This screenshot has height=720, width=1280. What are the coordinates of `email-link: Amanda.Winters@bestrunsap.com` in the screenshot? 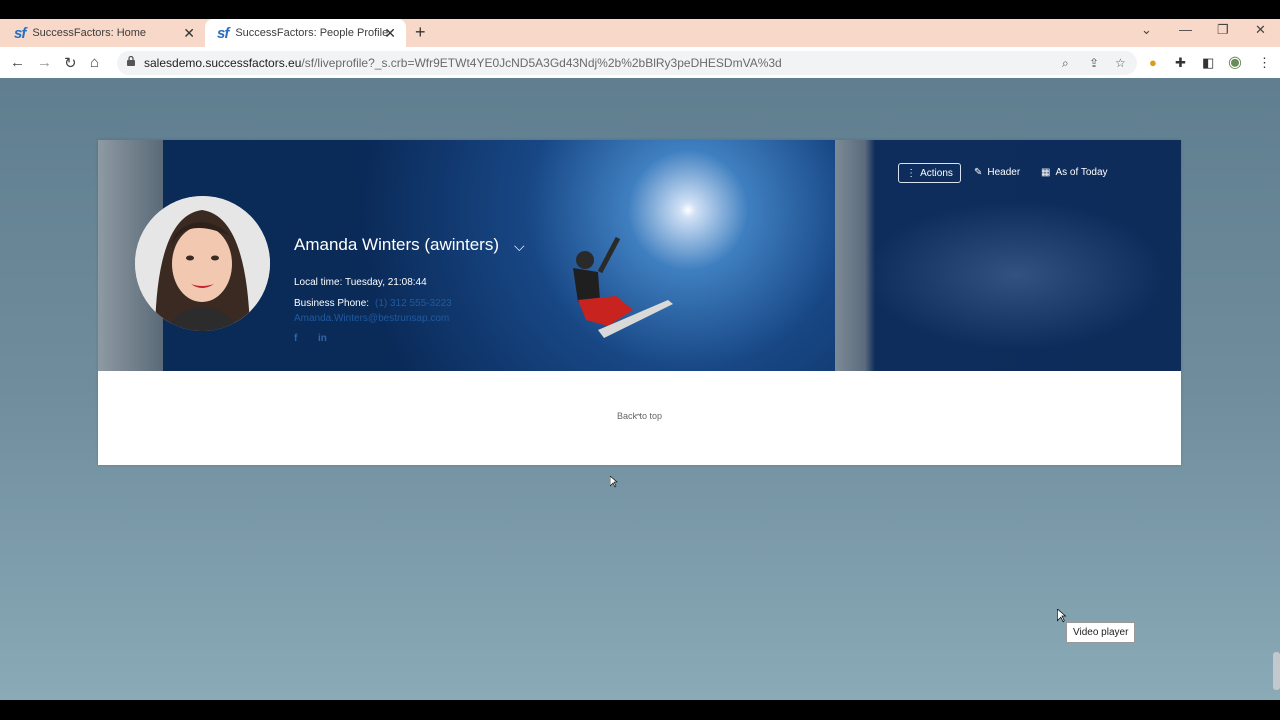 It's located at (371, 318).